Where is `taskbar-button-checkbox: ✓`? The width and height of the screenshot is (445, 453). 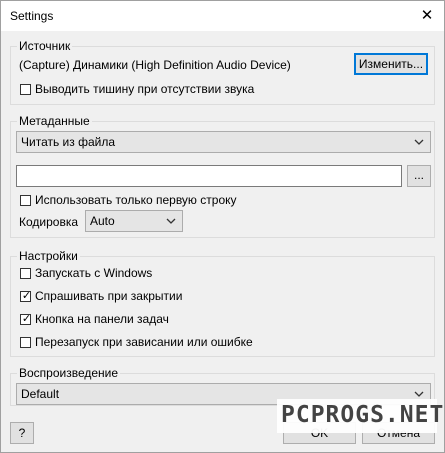
taskbar-button-checkbox: ✓ is located at coordinates (26, 319).